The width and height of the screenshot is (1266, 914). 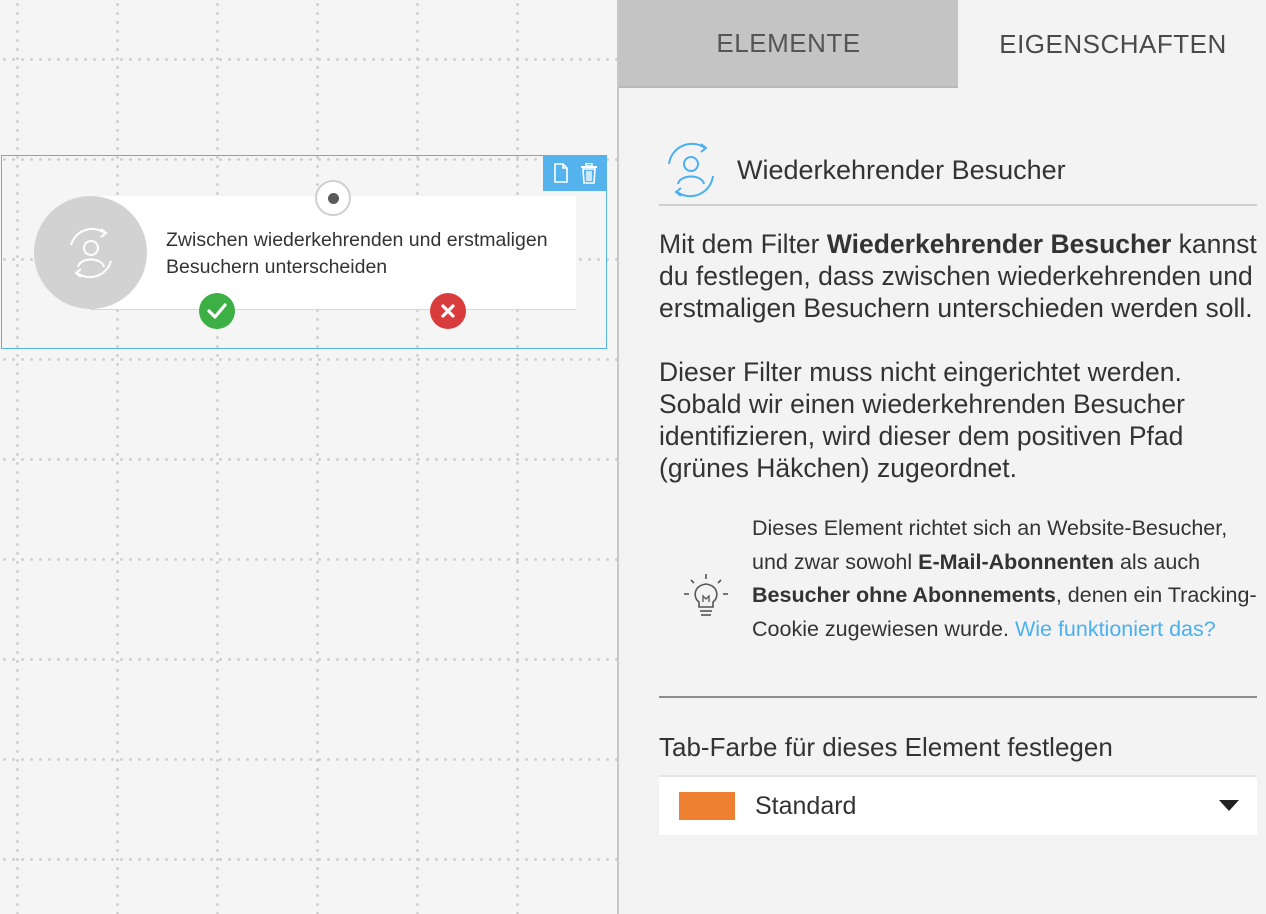 What do you see at coordinates (1229, 805) in the screenshot?
I see `chevron-down-icon` at bounding box center [1229, 805].